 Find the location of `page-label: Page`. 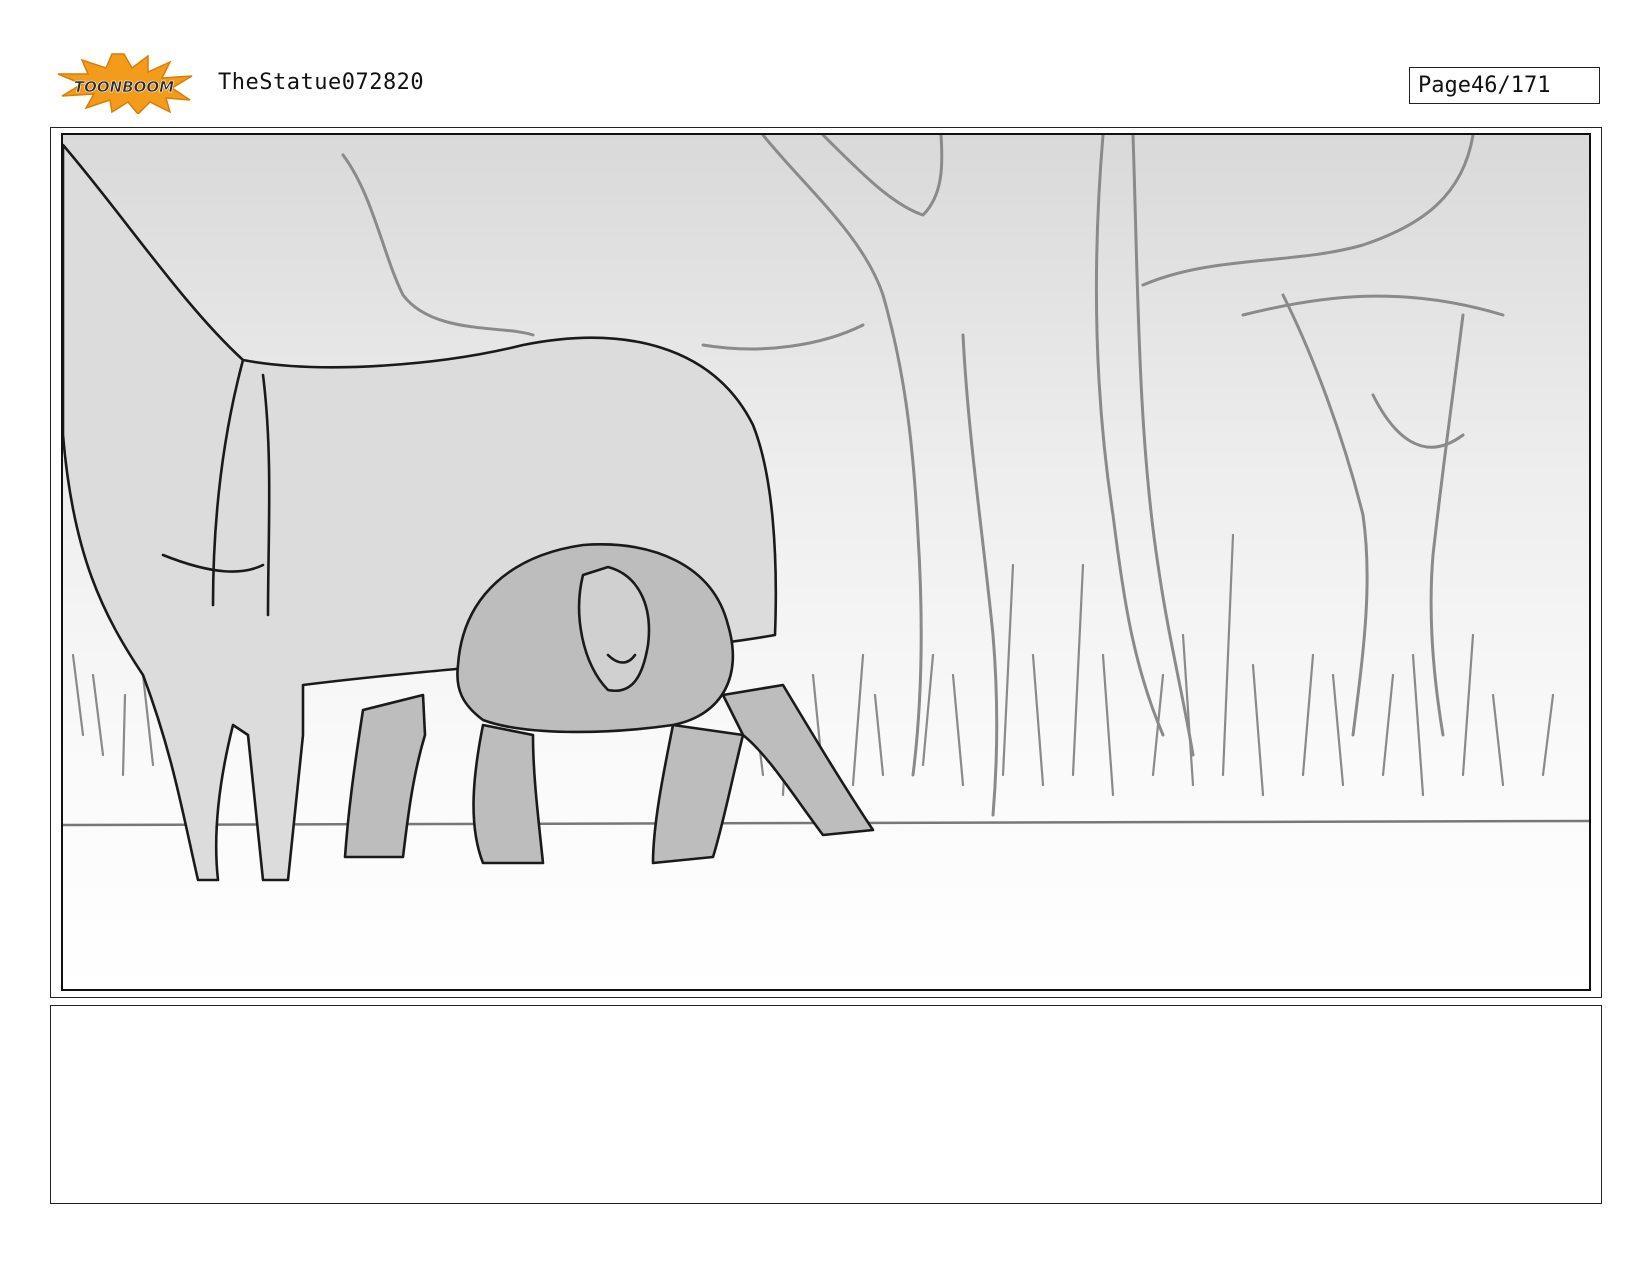

page-label: Page is located at coordinates (1444, 85).